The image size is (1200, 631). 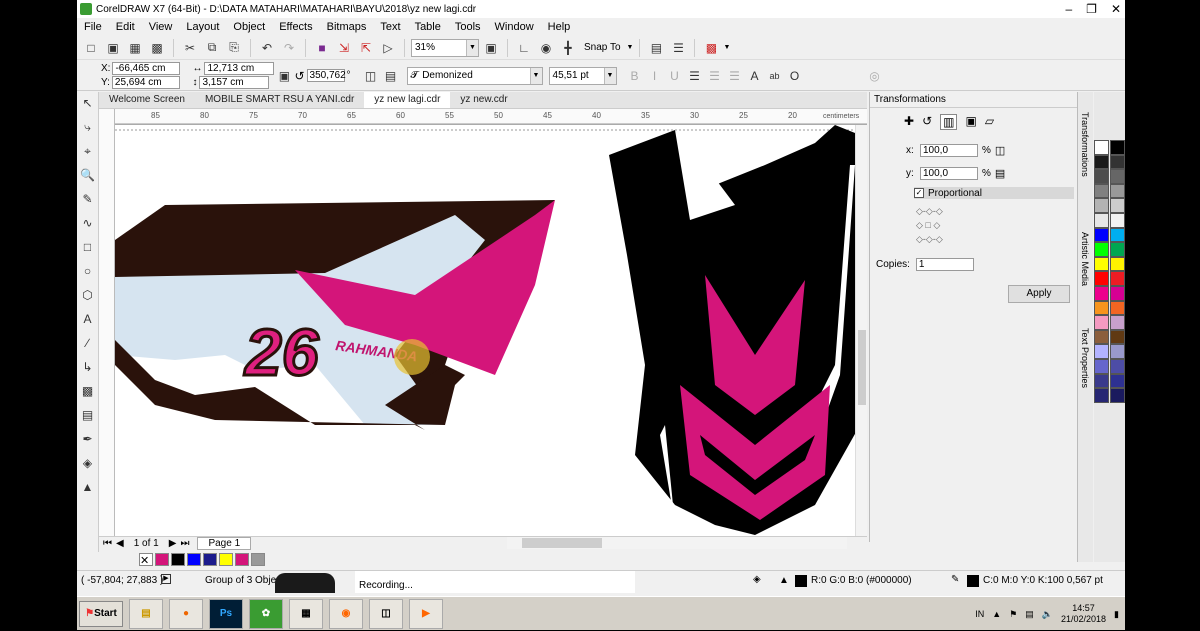 What do you see at coordinates (989, 122) in the screenshot?
I see `skew-icon: ▱` at bounding box center [989, 122].